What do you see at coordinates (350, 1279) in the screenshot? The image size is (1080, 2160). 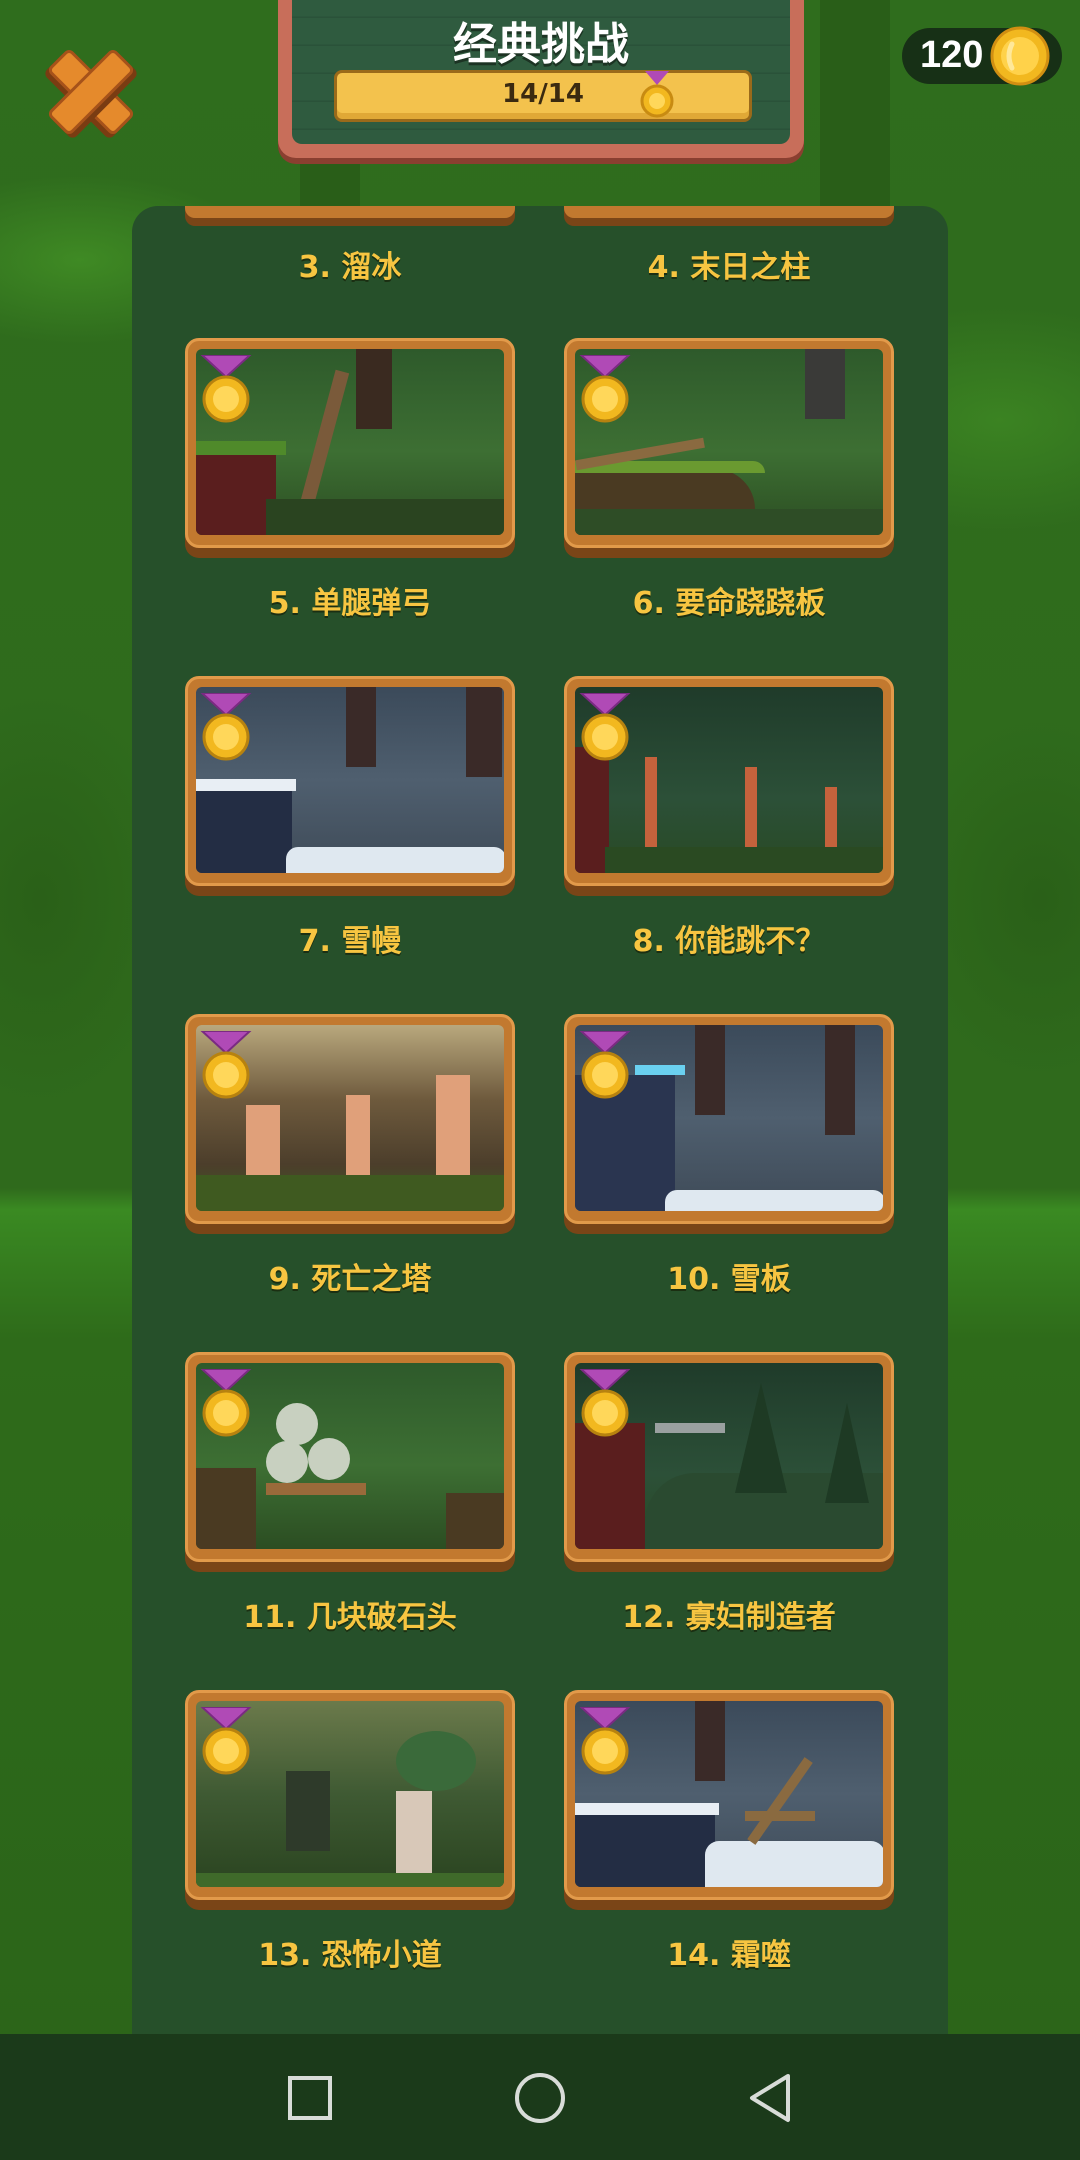 I see `level-label: 9. 死亡之塔` at bounding box center [350, 1279].